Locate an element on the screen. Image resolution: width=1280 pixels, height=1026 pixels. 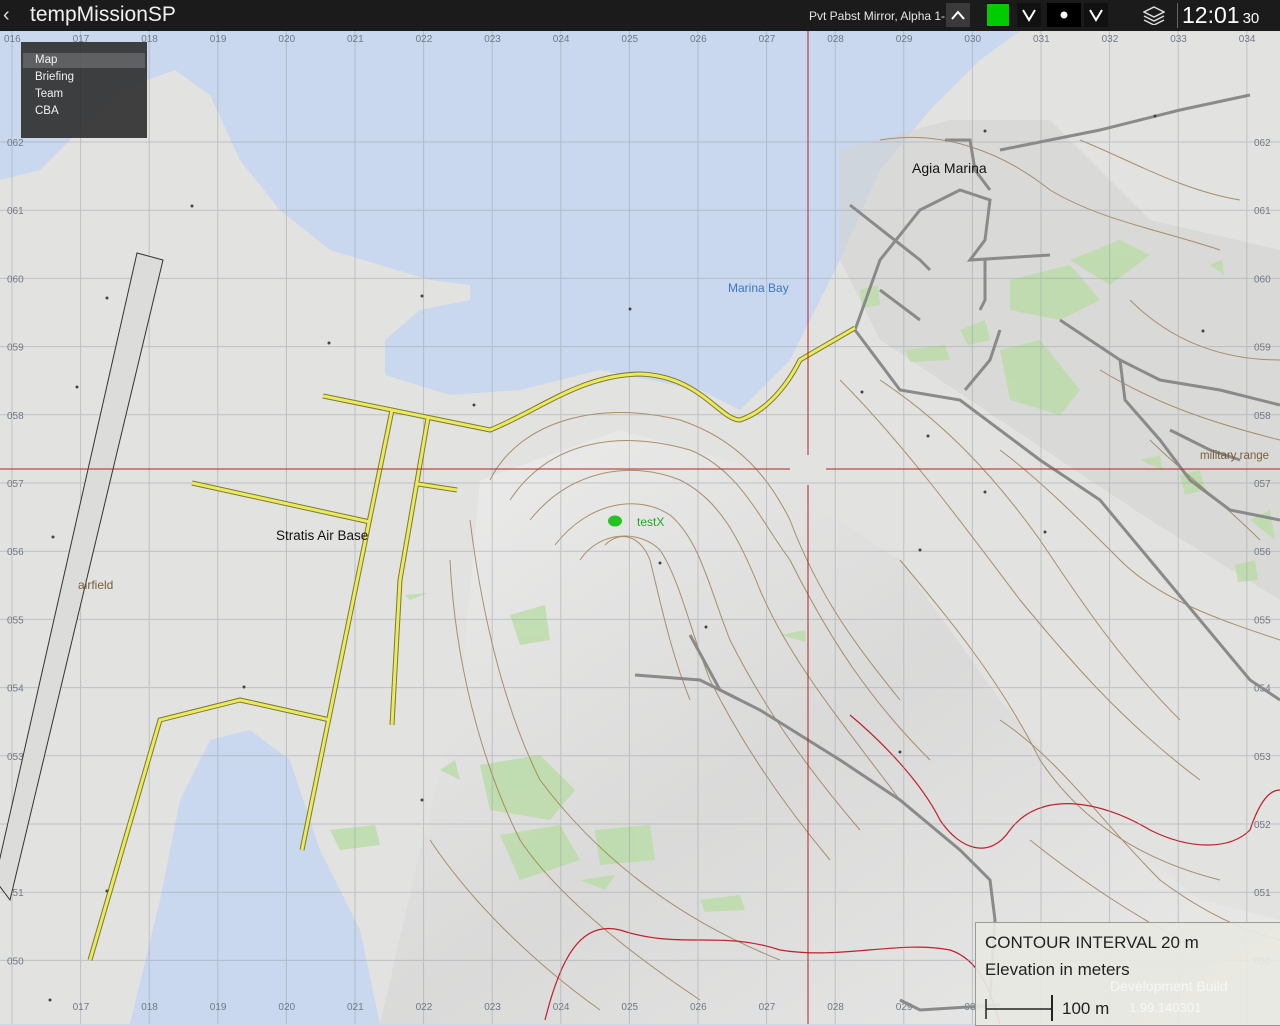
chevron-up-button is located at coordinates (958, 15).